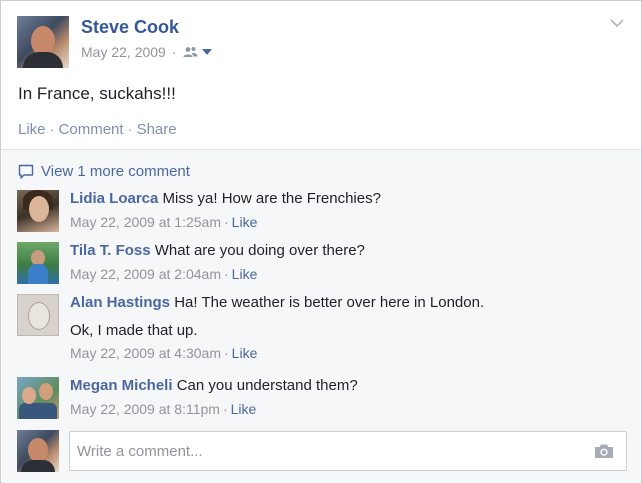  Describe the element at coordinates (123, 52) in the screenshot. I see `post-date: May 22, 2009` at that location.